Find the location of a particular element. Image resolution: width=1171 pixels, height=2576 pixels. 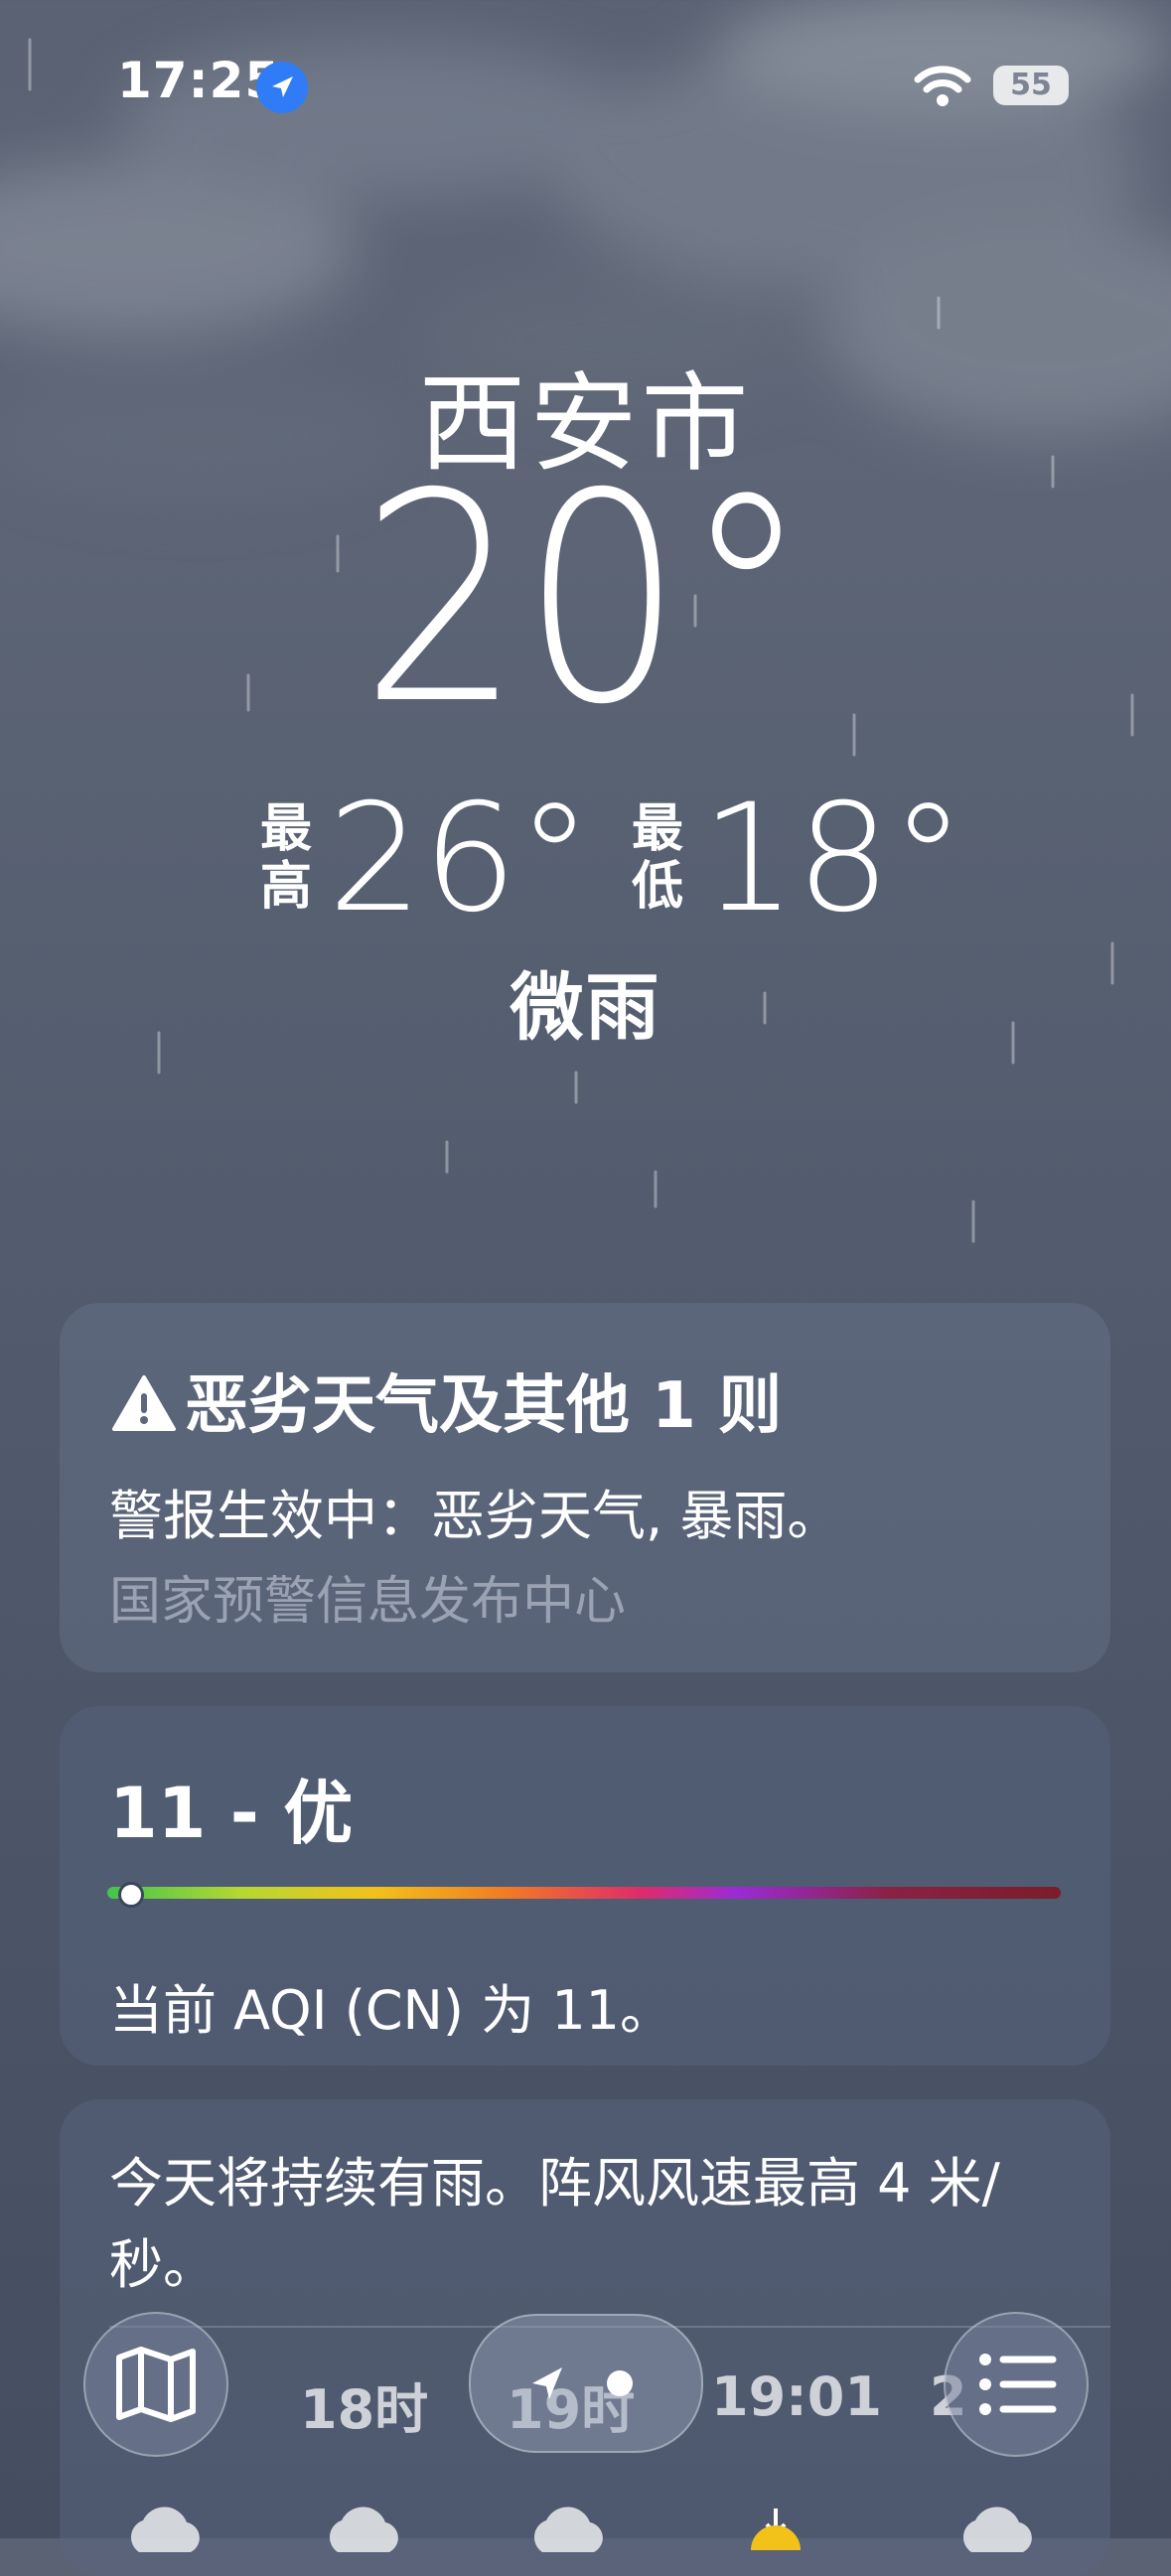

location-list-button is located at coordinates (1016, 2384).